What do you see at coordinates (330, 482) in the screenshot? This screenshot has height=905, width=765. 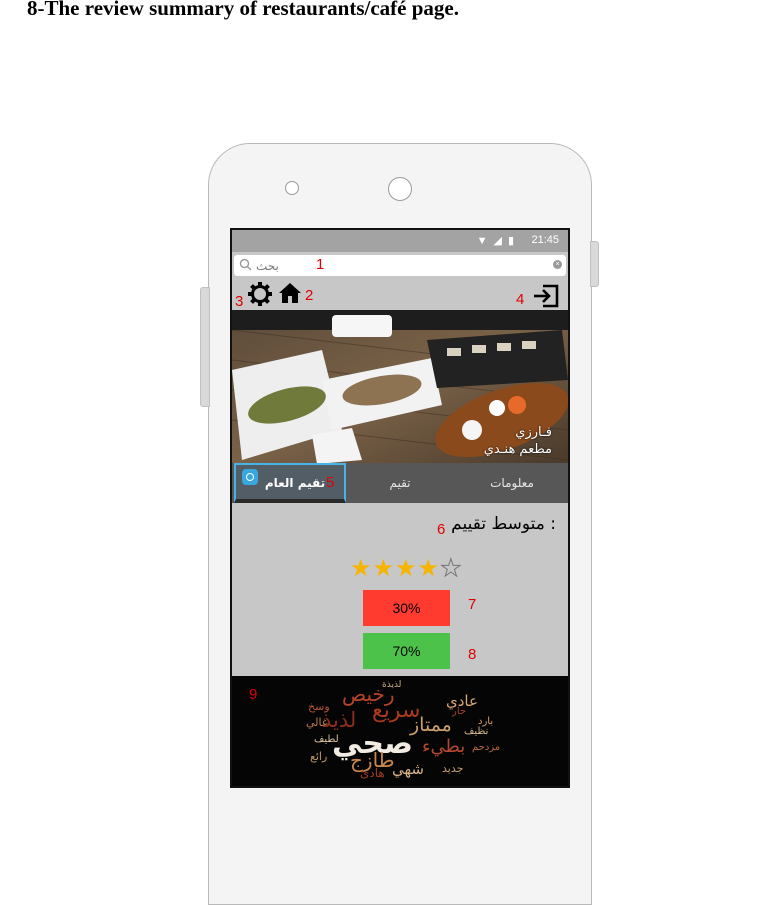 I see `marker-5: 5` at bounding box center [330, 482].